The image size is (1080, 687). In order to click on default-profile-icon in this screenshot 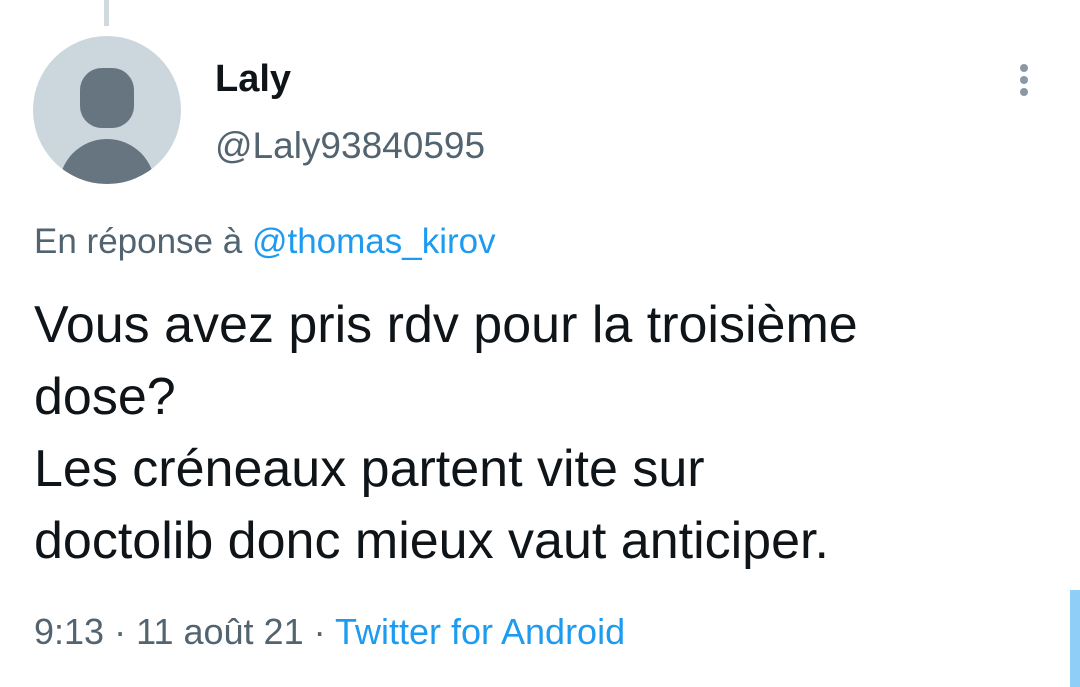, I will do `click(107, 98)`.